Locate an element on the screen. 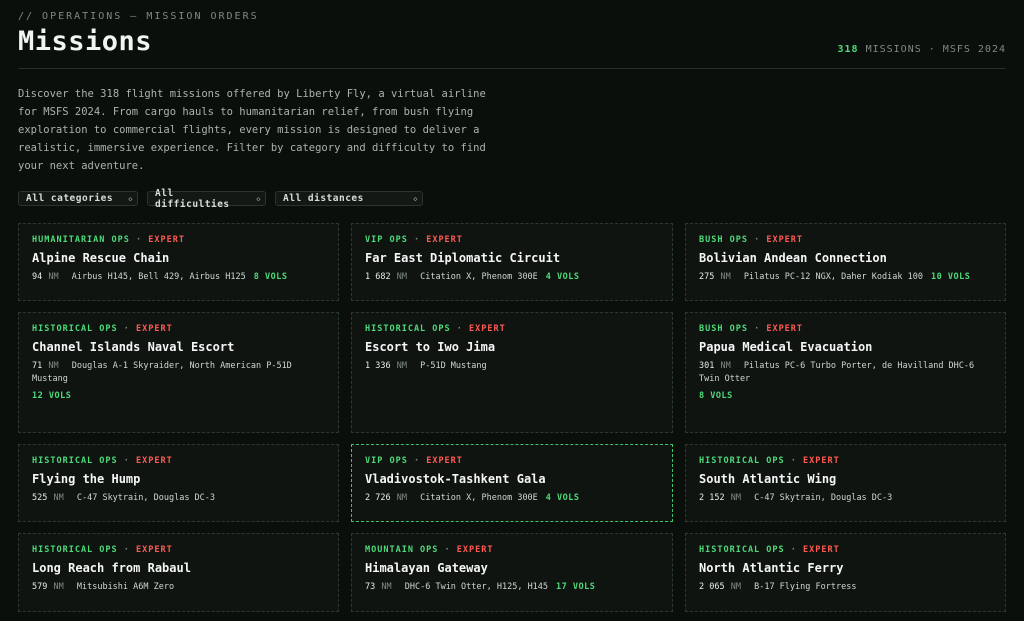 This screenshot has height=621, width=1024. mission-meta: 1 336 NM P-51D Mustang is located at coordinates (512, 366).